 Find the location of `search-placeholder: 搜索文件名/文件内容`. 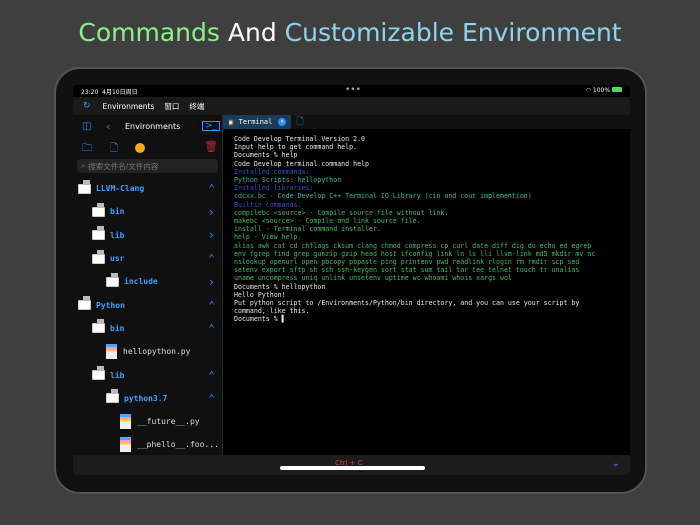

search-placeholder: 搜索文件名/文件内容 is located at coordinates (123, 166).